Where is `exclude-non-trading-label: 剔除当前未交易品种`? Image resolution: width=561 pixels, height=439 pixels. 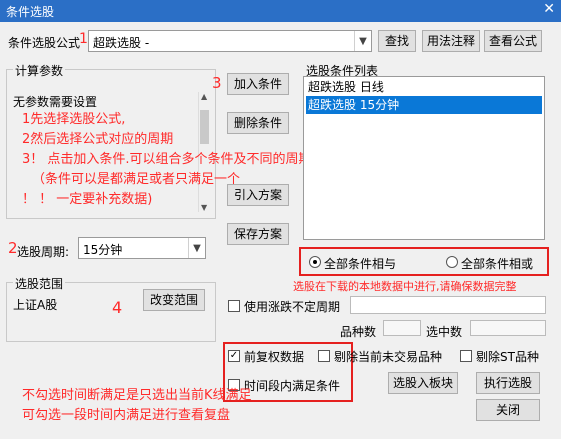 exclude-non-trading-label: 剔除当前未交易品种 is located at coordinates (388, 357).